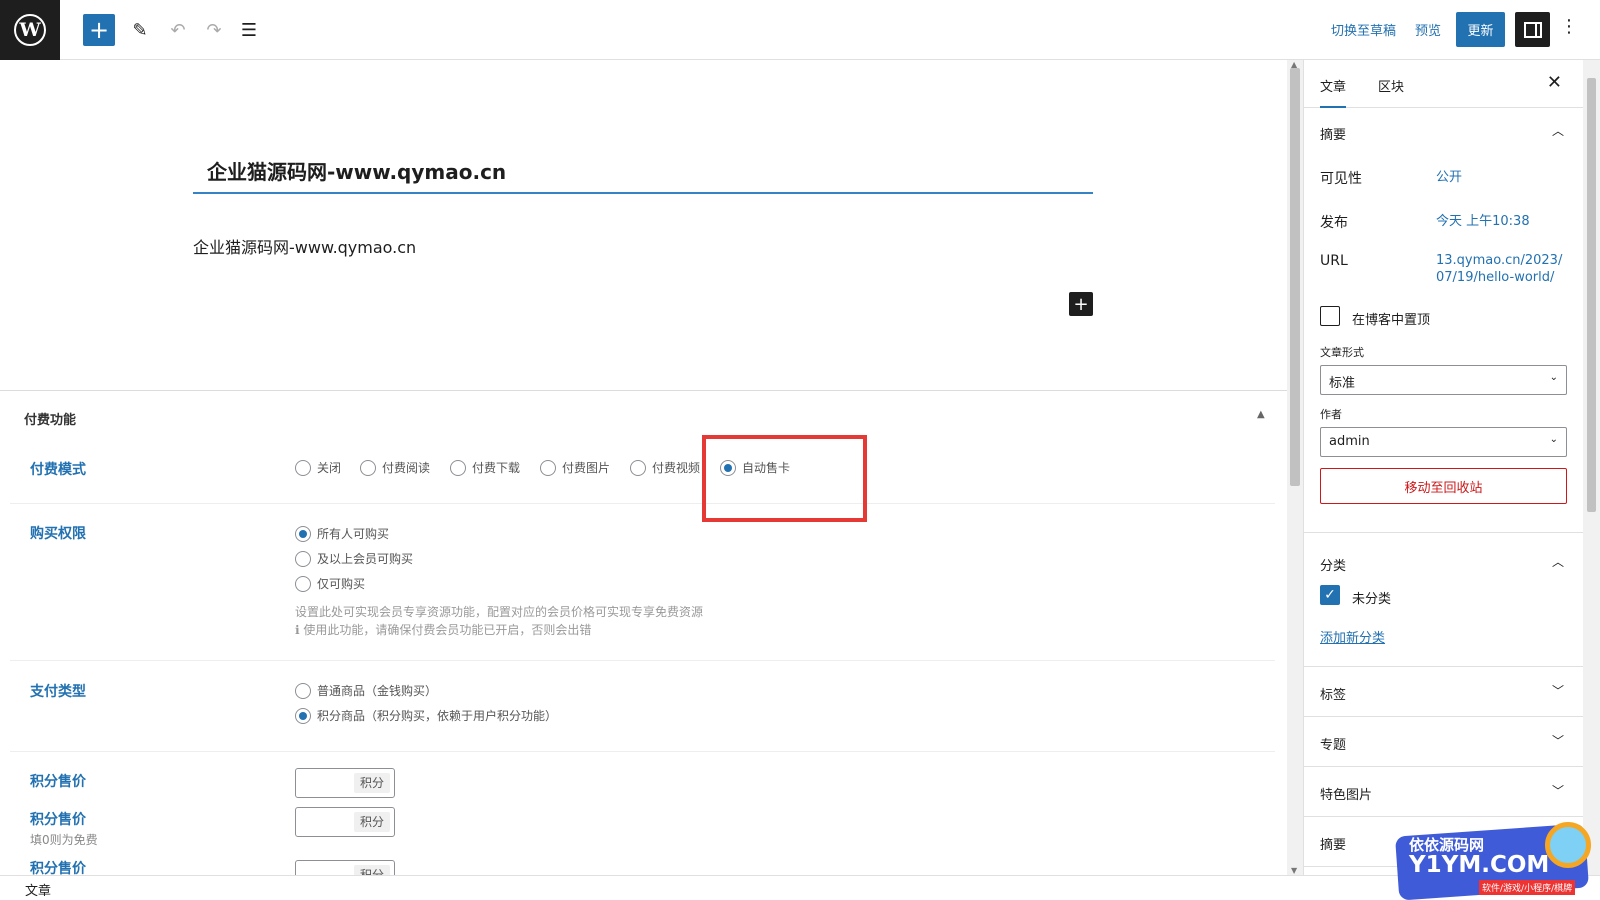 The image size is (1600, 900). I want to click on pay-type-label: 支付类型, so click(58, 692).